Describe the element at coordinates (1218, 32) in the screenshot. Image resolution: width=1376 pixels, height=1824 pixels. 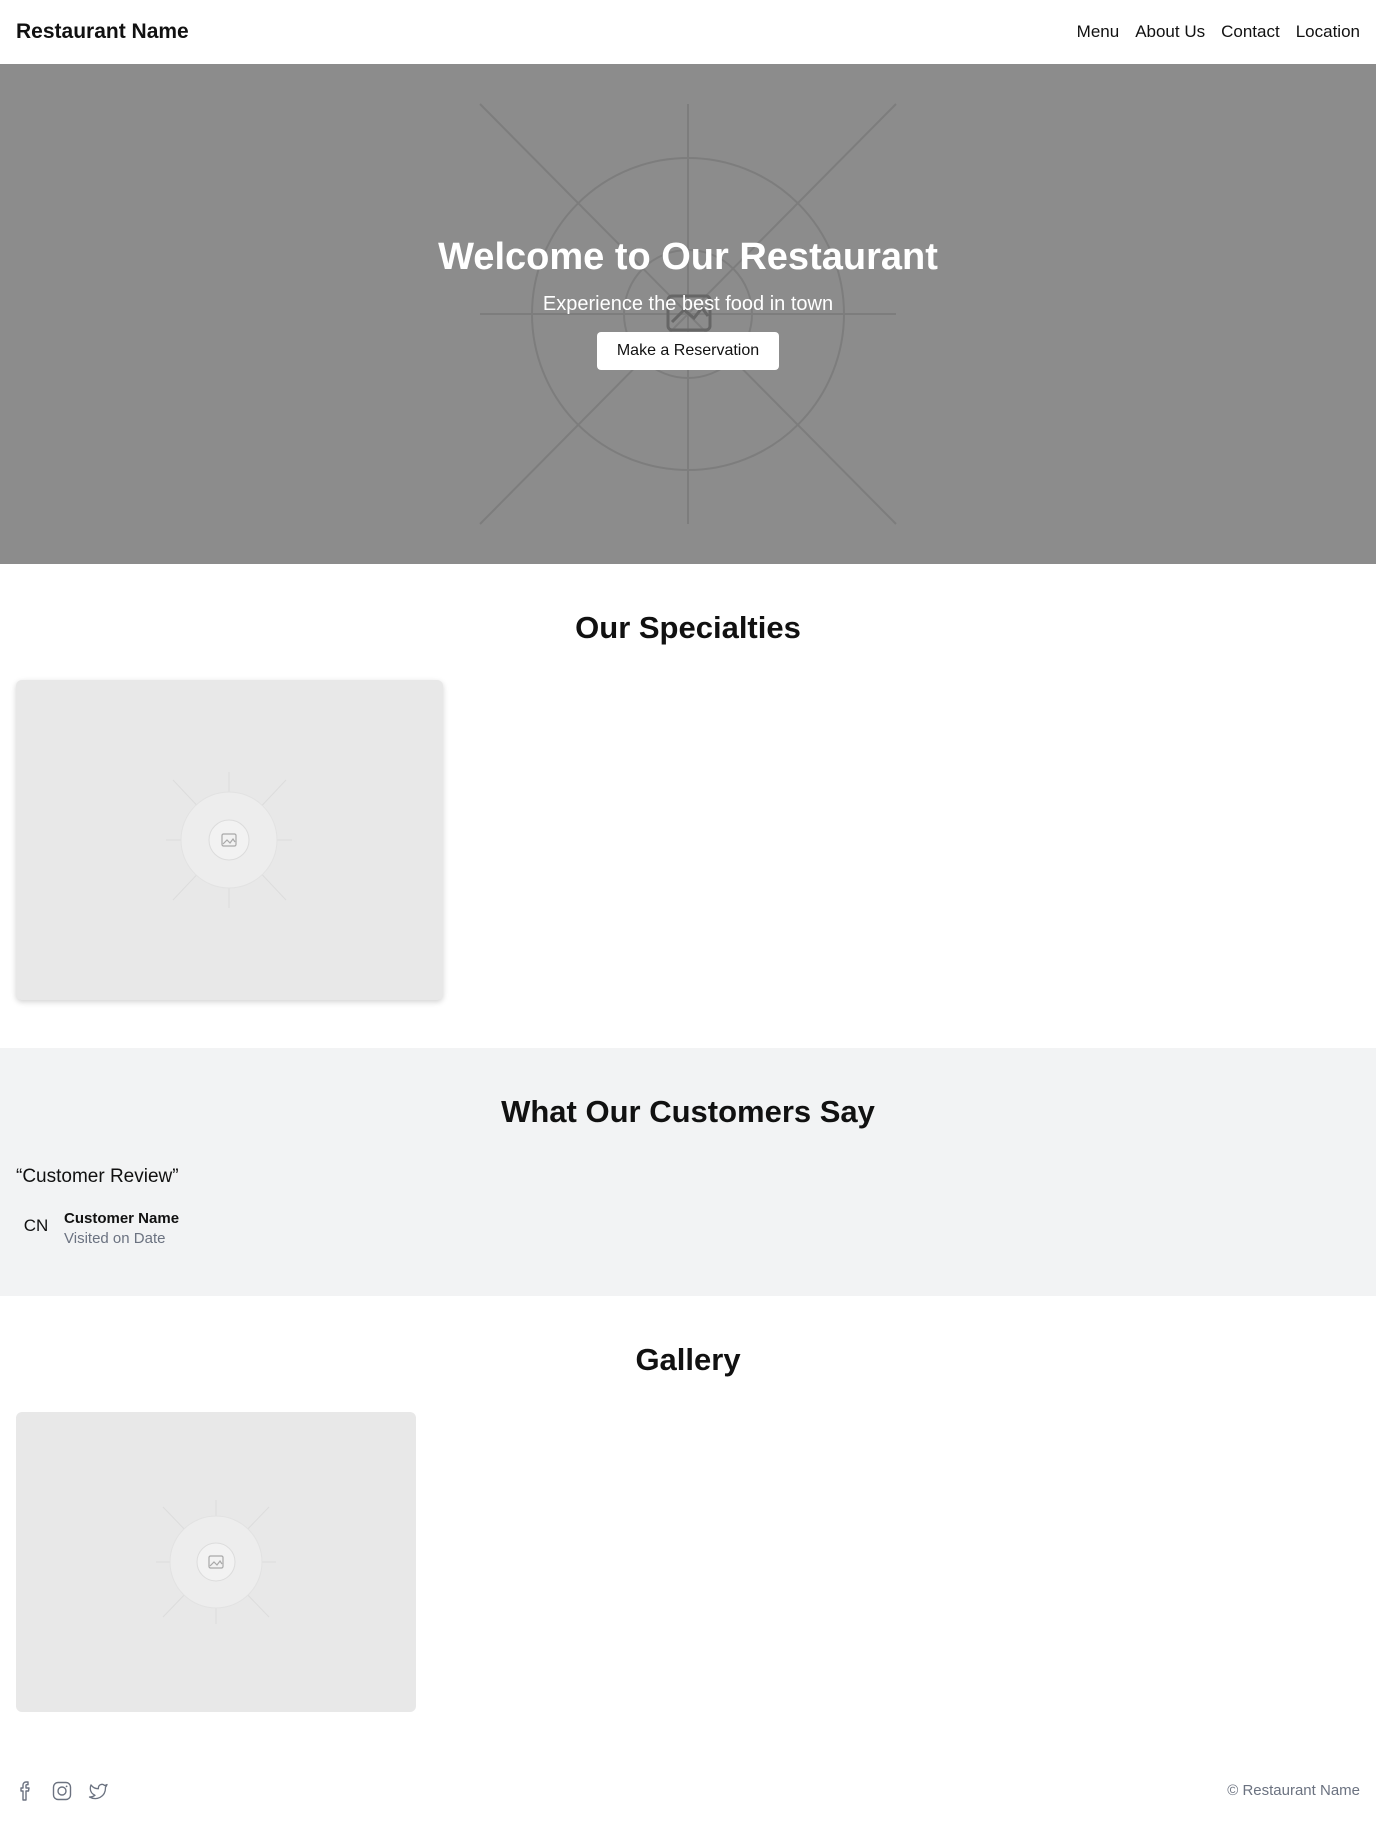
I see `main-nav: Menu About Us Contact Location` at that location.